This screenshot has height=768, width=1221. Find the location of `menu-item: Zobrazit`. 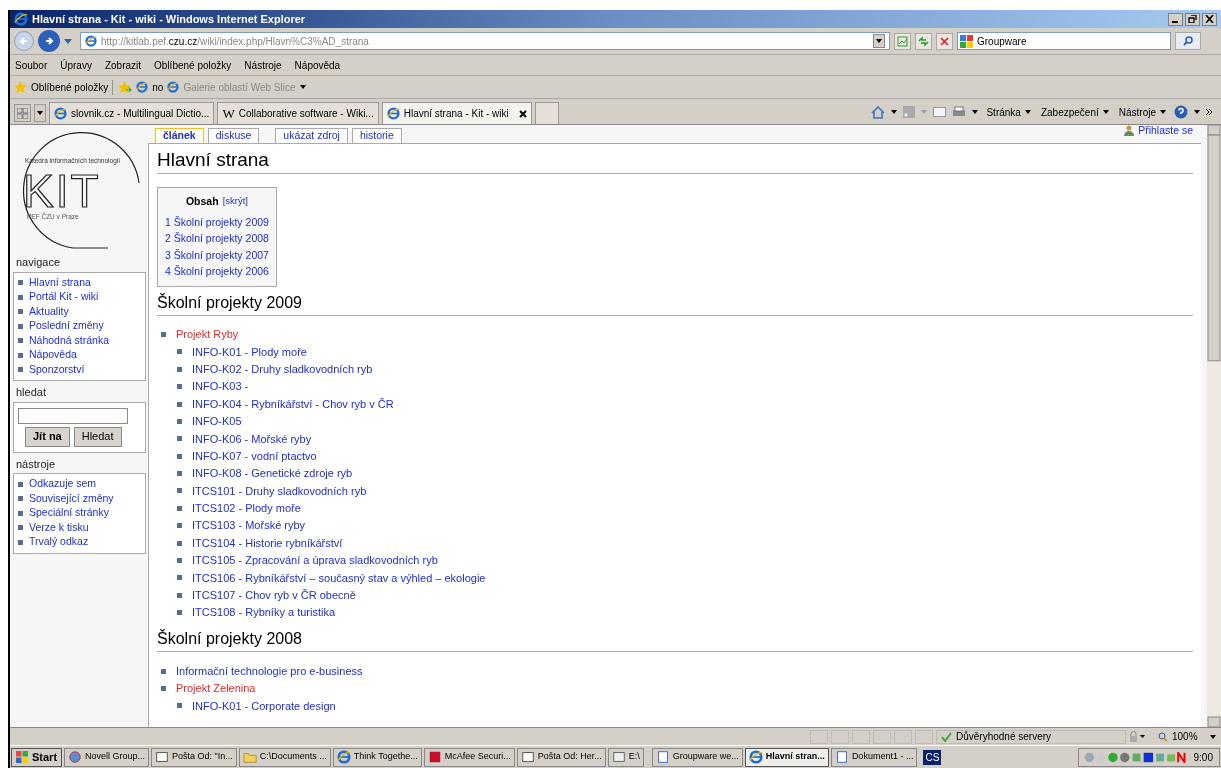

menu-item: Zobrazit is located at coordinates (123, 65).